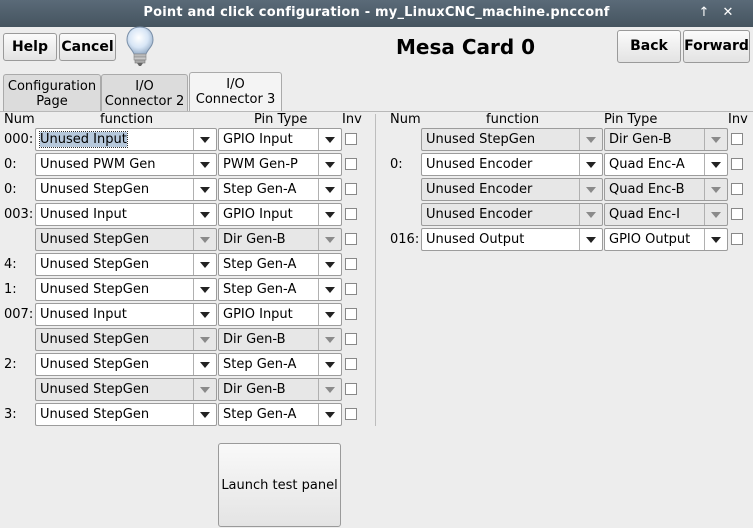 This screenshot has height=528, width=753. What do you see at coordinates (10, 289) in the screenshot?
I see `row-number: 1:` at bounding box center [10, 289].